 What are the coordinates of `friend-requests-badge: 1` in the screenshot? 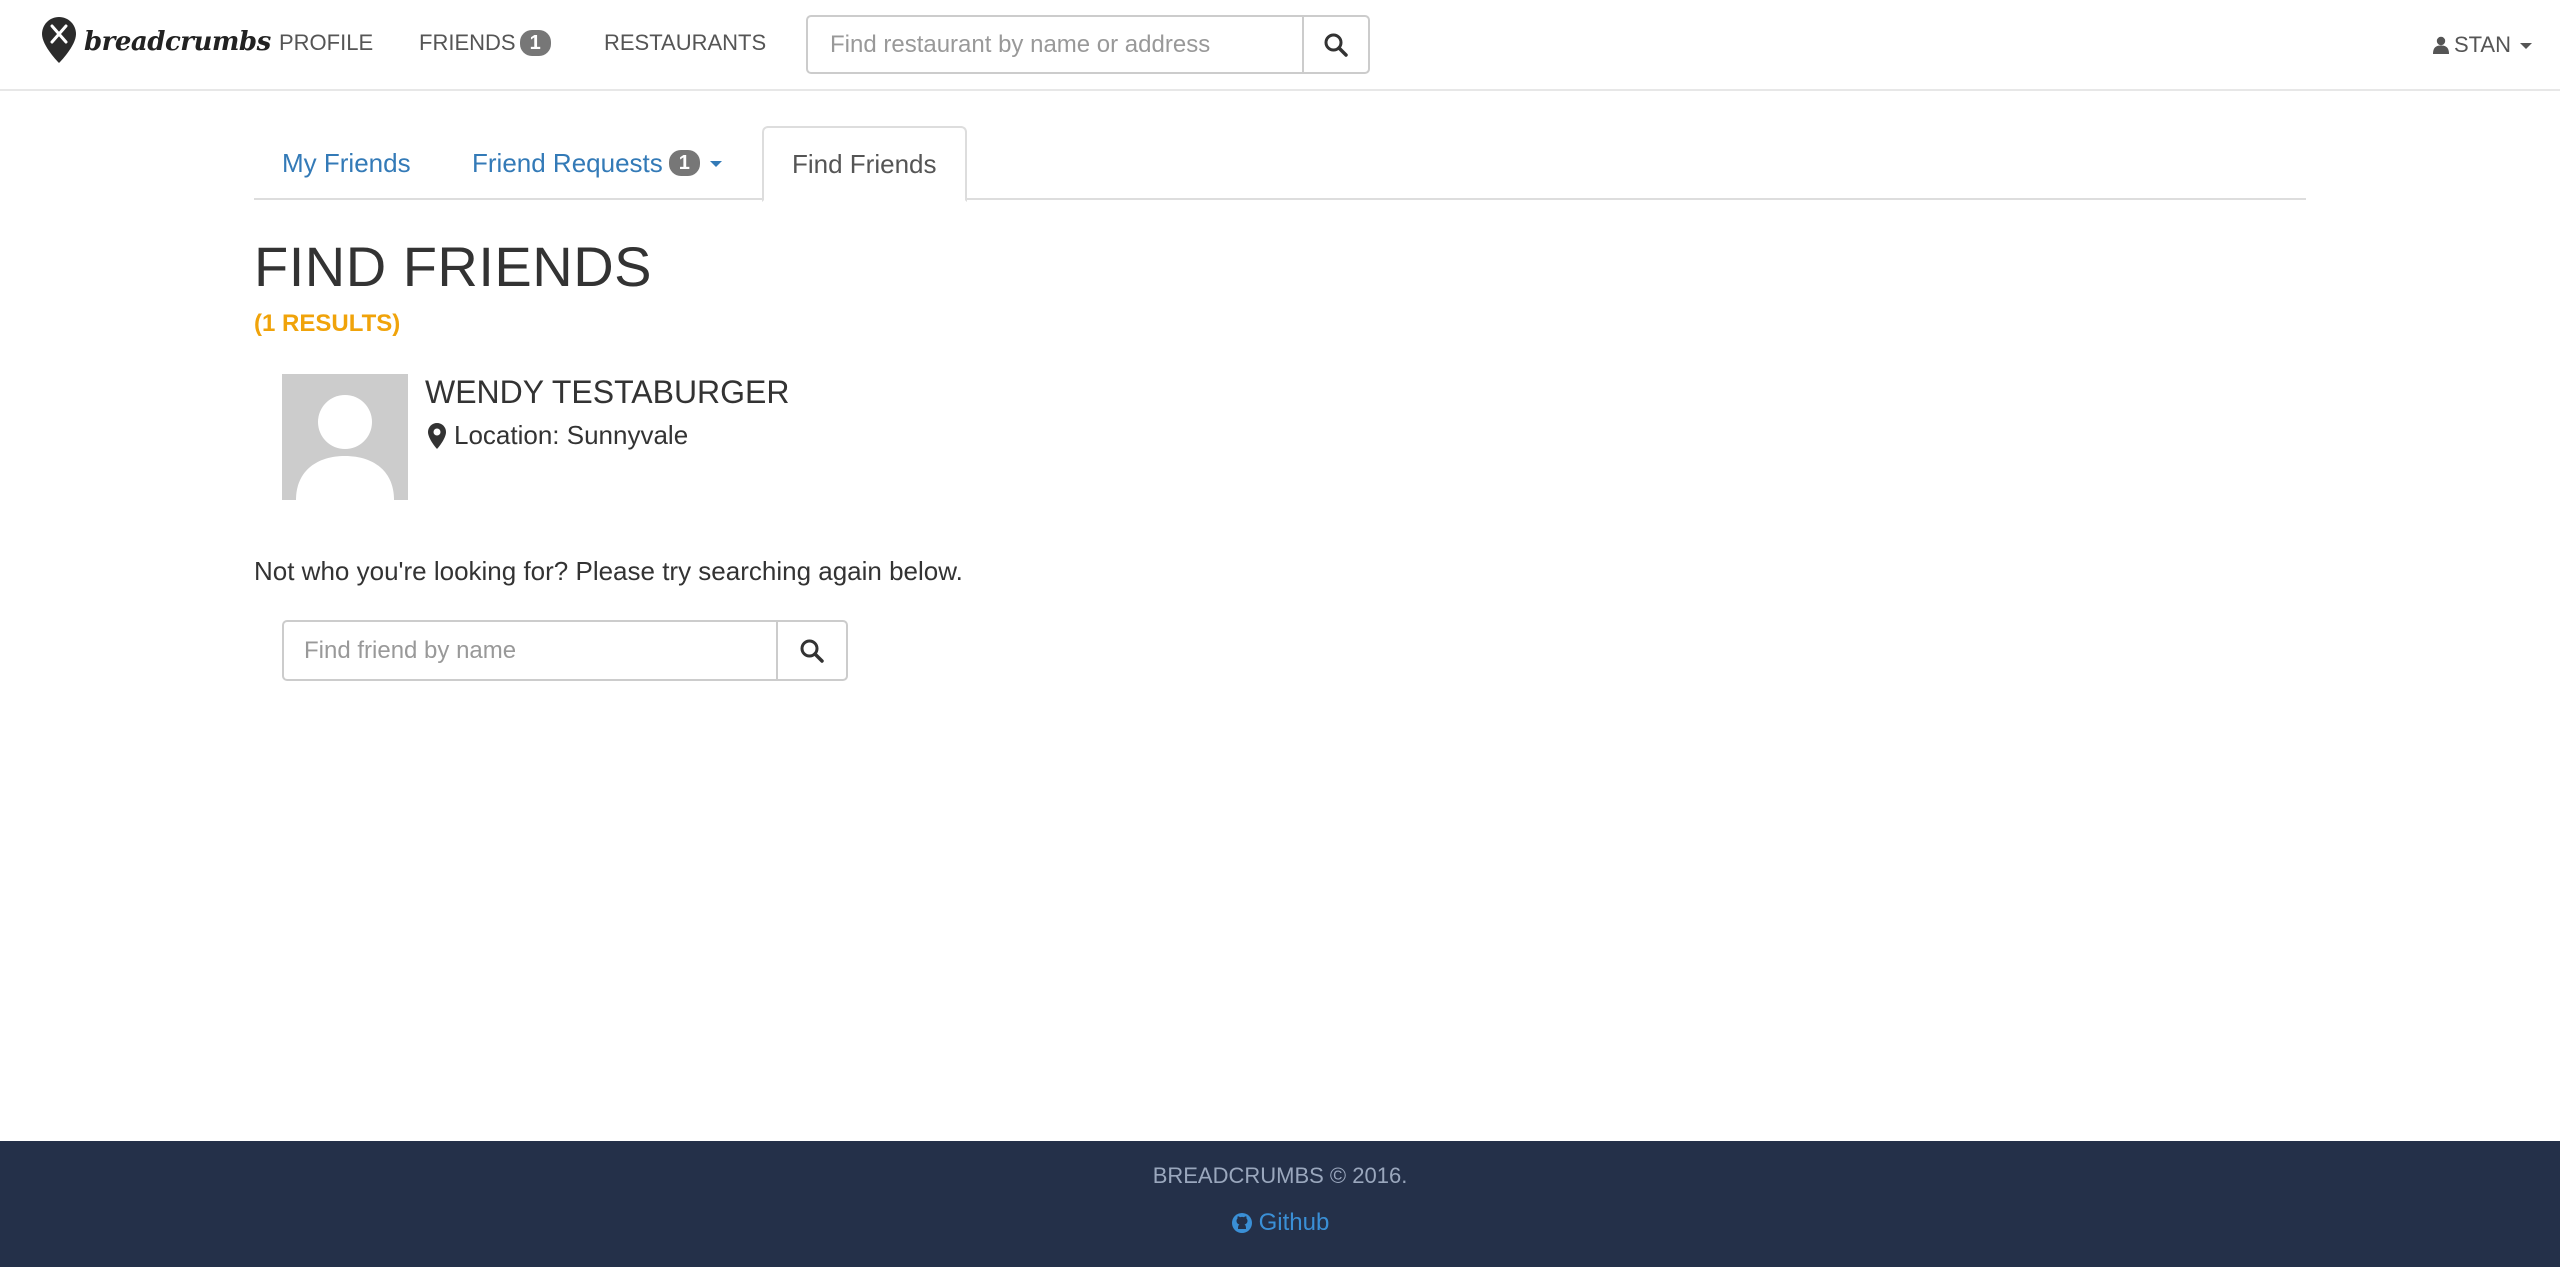 It's located at (684, 163).